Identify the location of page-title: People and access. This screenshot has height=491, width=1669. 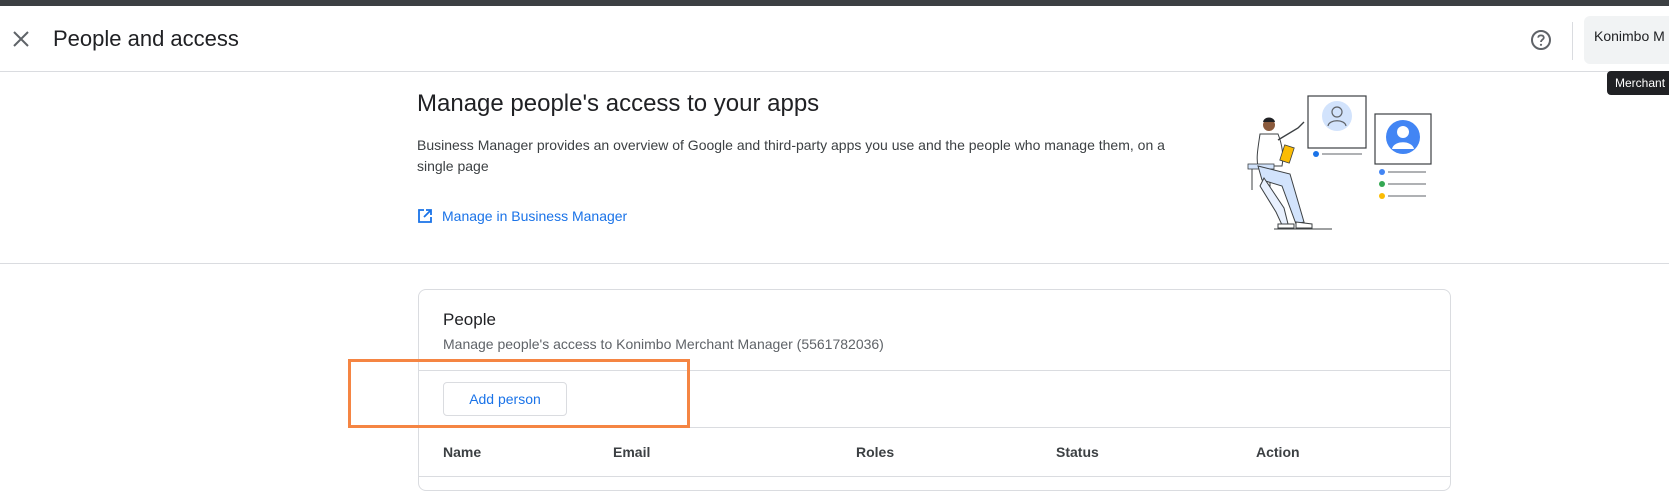
(146, 38).